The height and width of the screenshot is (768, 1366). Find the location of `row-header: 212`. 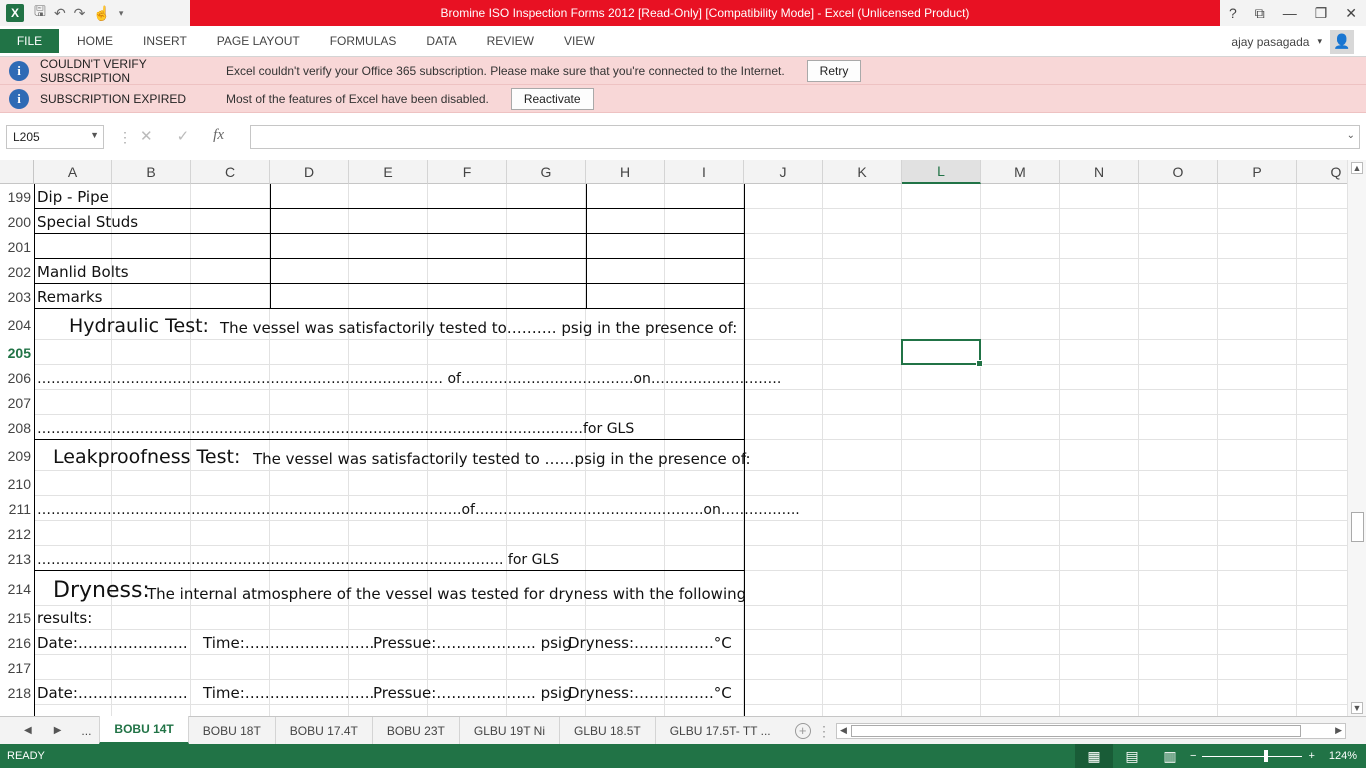

row-header: 212 is located at coordinates (17, 533).